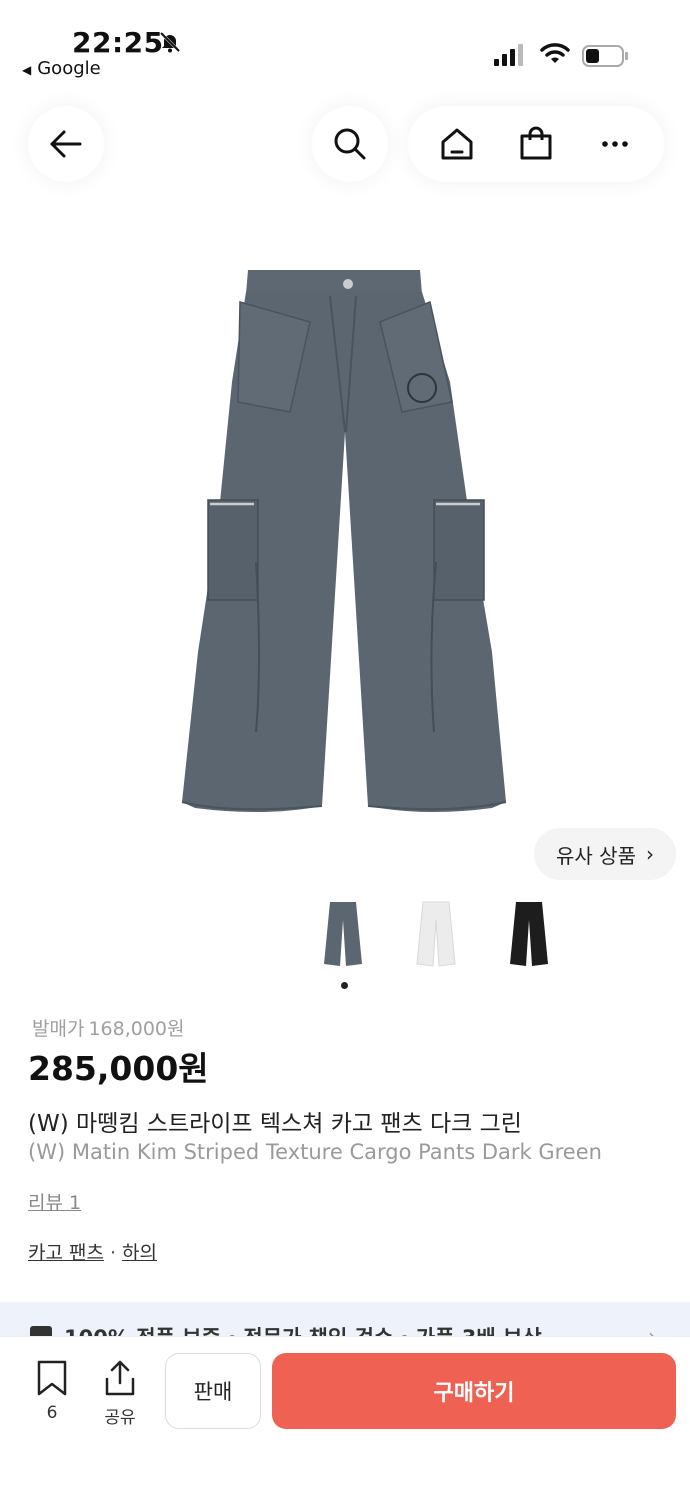 The image size is (690, 1500). What do you see at coordinates (118, 42) in the screenshot?
I see `status-time: 22:25` at bounding box center [118, 42].